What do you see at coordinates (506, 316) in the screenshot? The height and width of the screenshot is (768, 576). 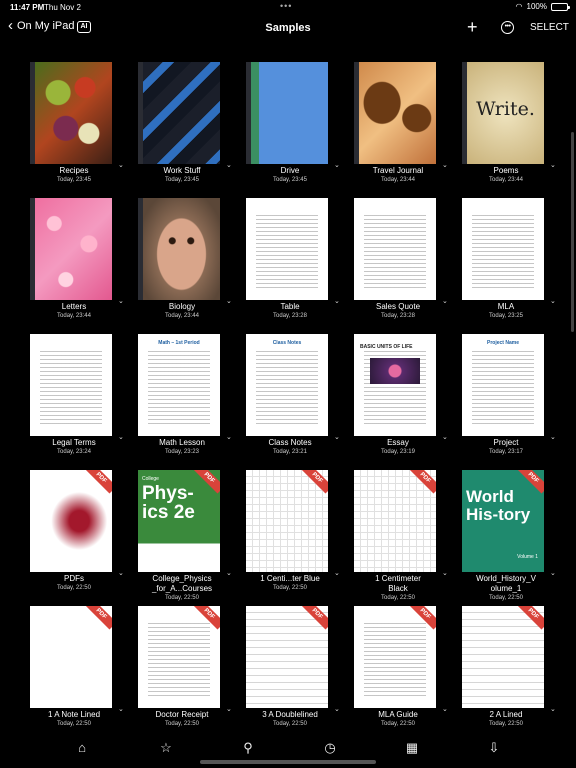 I see `document-date: Today, 23:25` at bounding box center [506, 316].